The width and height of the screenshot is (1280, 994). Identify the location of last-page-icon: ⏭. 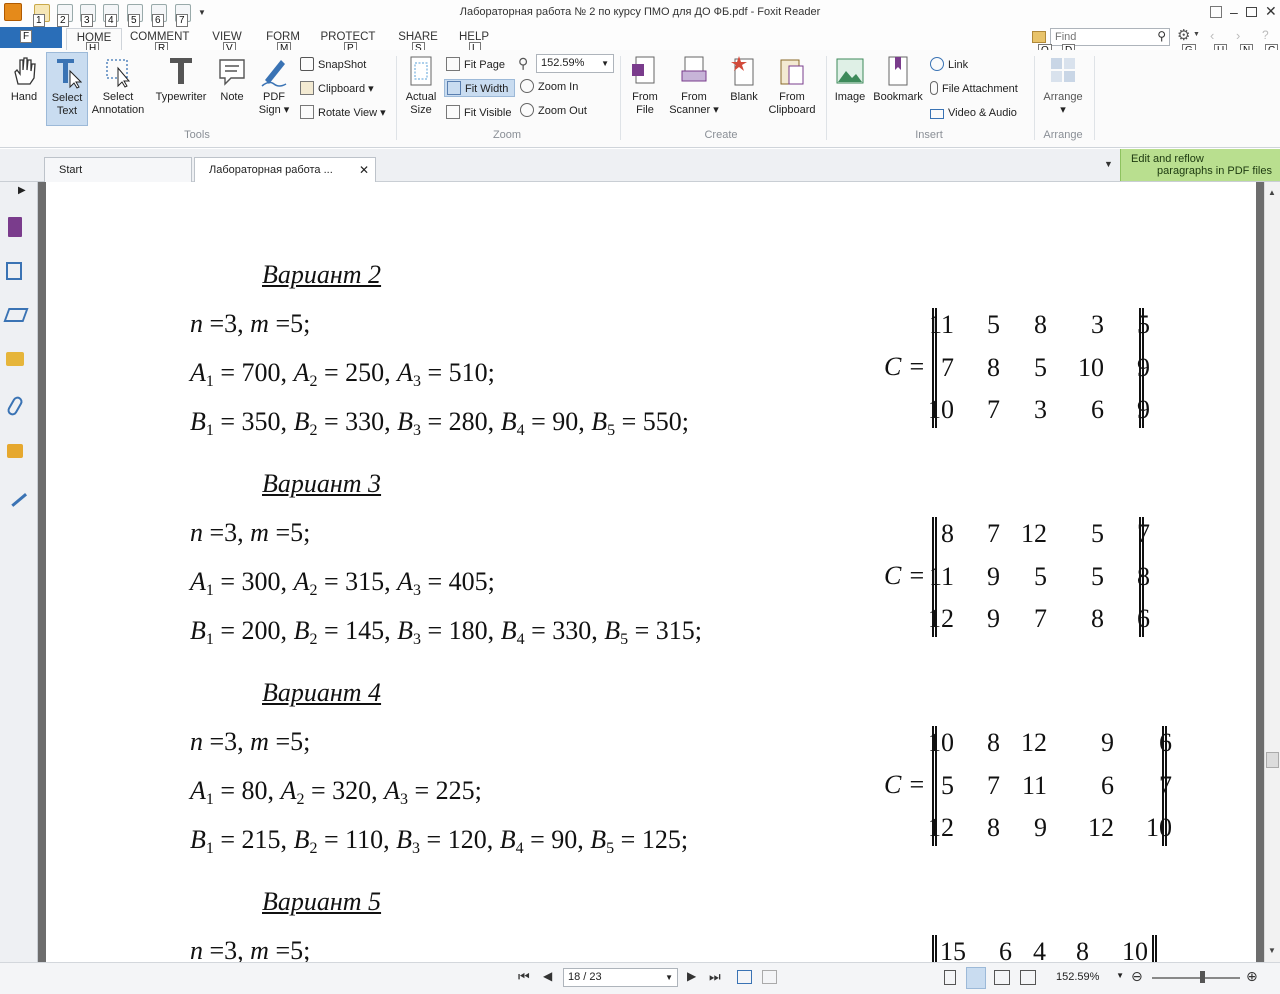
(715, 977).